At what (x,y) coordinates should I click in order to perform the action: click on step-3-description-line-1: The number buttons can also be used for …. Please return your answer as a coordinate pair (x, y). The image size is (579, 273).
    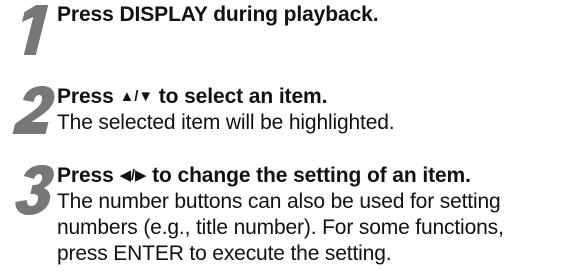
    Looking at the image, I should click on (279, 201).